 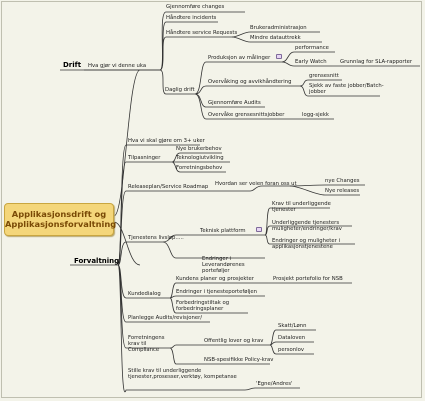 I want to click on topic-forbedringstiltak: Forbedringstiltak og forbedringsplaner, so click(x=212, y=306).